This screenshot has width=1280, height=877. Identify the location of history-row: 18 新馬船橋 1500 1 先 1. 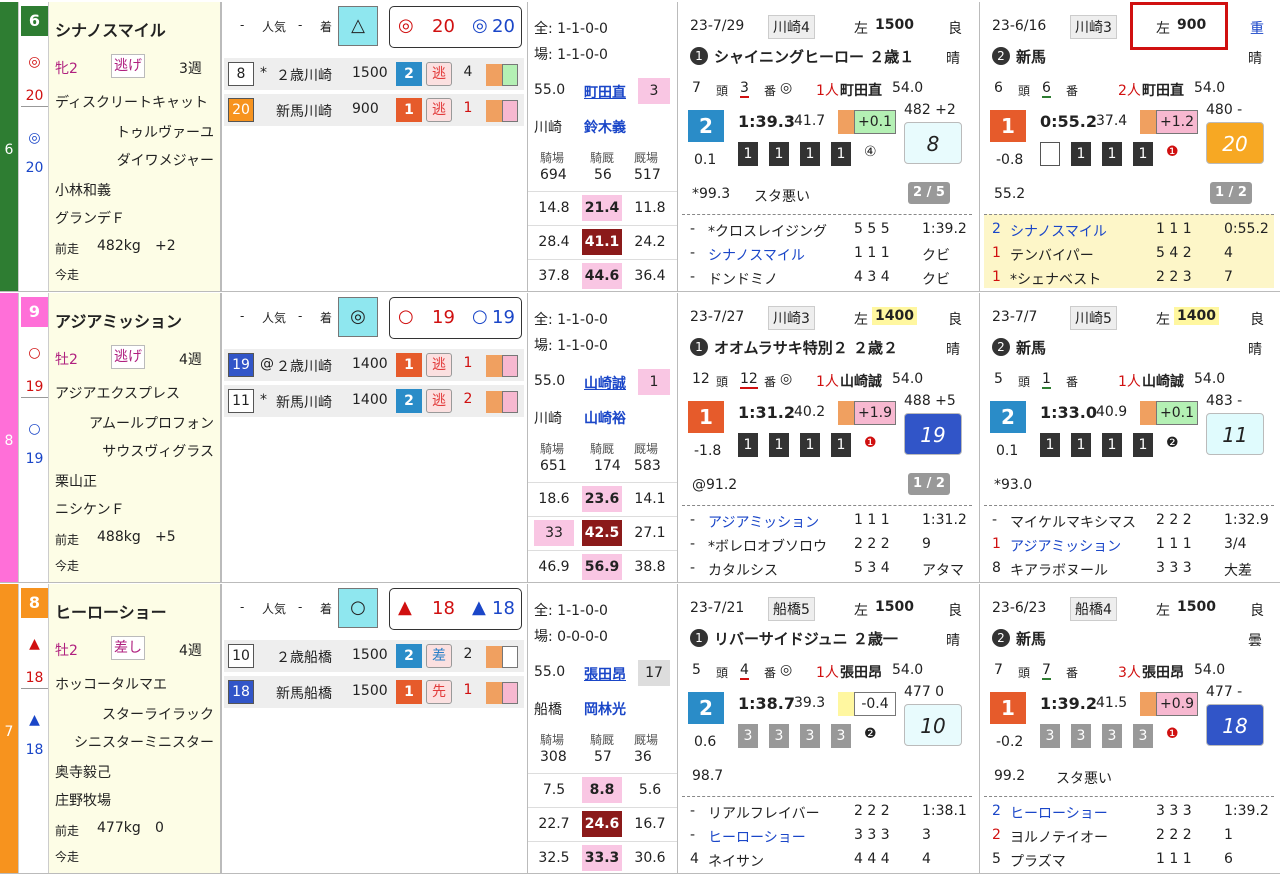
(374, 692).